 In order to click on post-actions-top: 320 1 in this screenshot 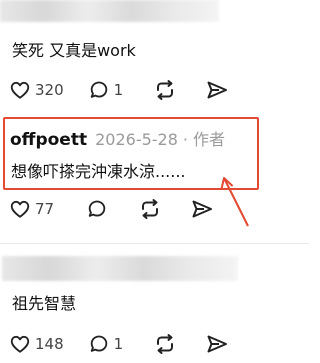, I will do `click(119, 90)`.